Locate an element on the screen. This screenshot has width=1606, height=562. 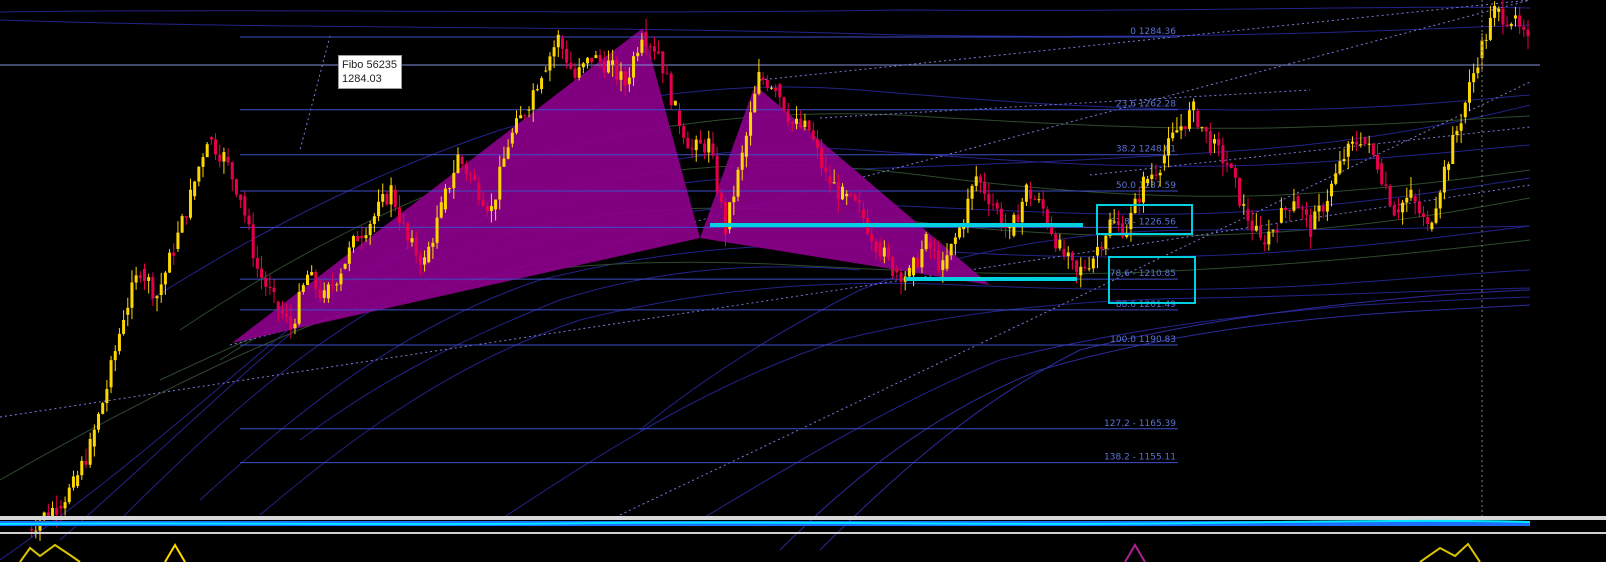
ma-band is located at coordinates (765, 9).